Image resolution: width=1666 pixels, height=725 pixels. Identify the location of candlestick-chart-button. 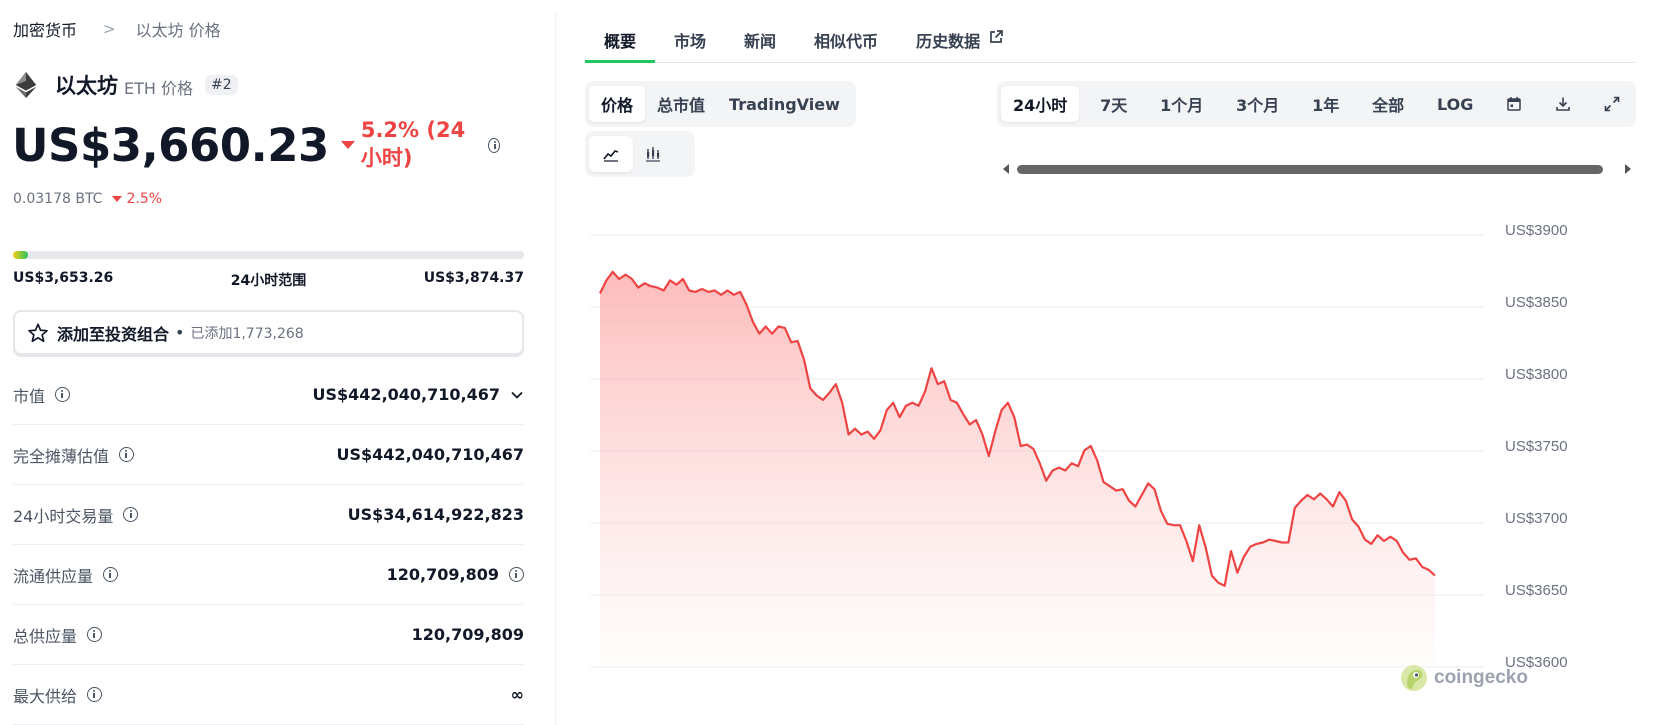
(653, 154).